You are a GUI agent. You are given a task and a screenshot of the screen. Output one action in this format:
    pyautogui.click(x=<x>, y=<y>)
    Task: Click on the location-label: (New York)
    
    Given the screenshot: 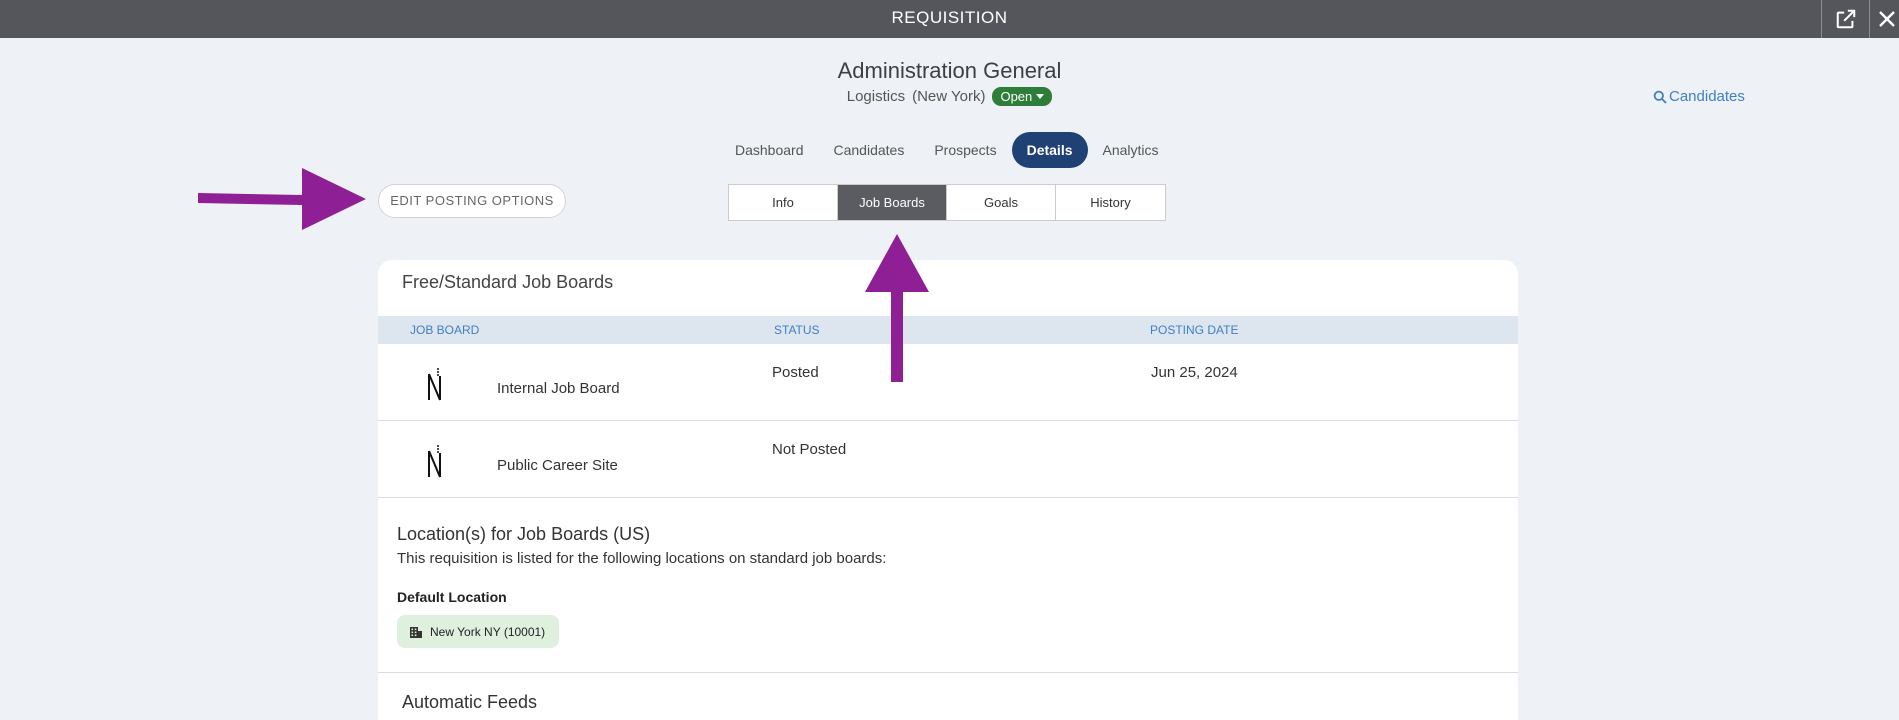 What is the action you would take?
    pyautogui.click(x=949, y=96)
    